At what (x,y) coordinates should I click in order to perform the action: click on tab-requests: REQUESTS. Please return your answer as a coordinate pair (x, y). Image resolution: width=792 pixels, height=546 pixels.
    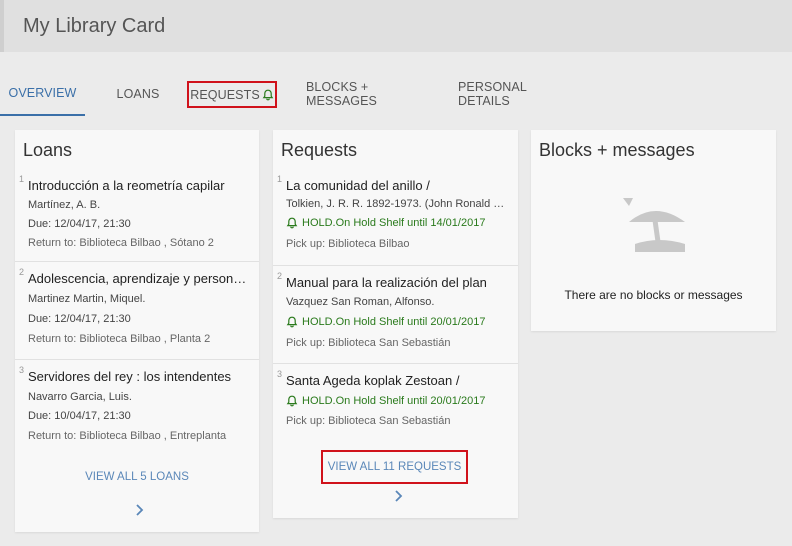
    Looking at the image, I should click on (232, 94).